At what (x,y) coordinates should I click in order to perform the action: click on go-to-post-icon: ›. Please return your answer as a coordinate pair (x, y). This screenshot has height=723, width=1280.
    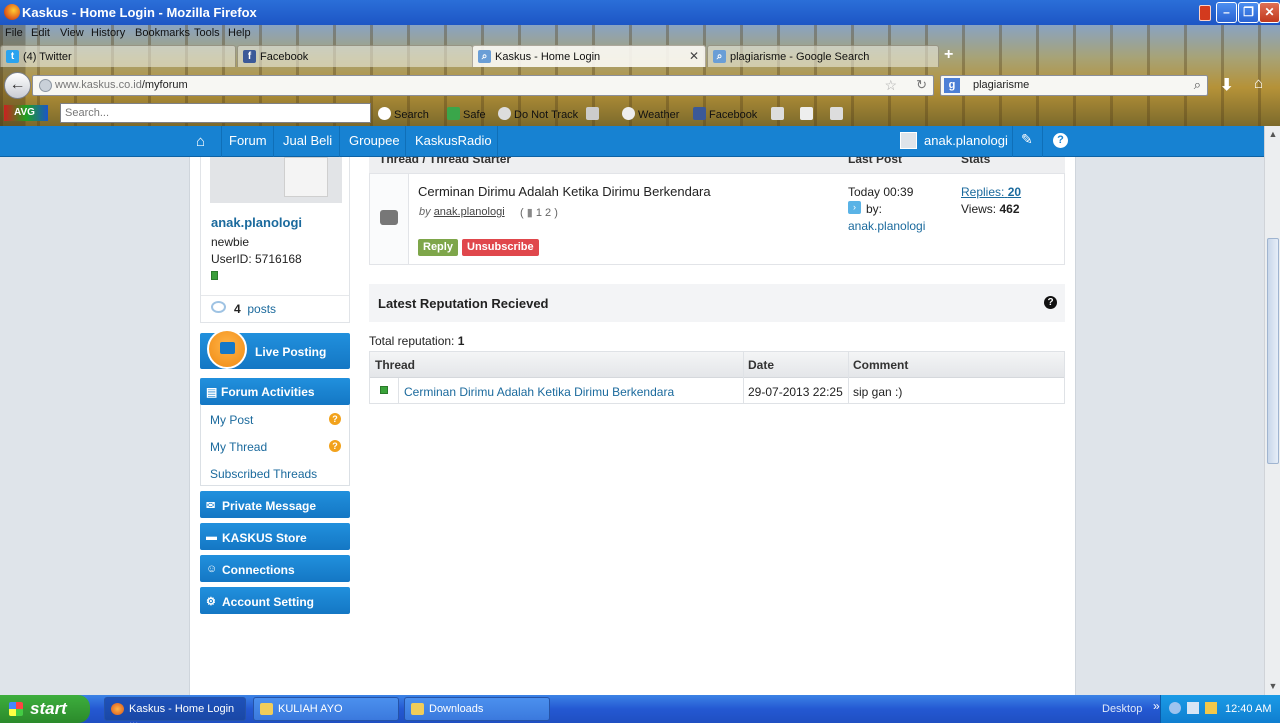
    Looking at the image, I should click on (854, 207).